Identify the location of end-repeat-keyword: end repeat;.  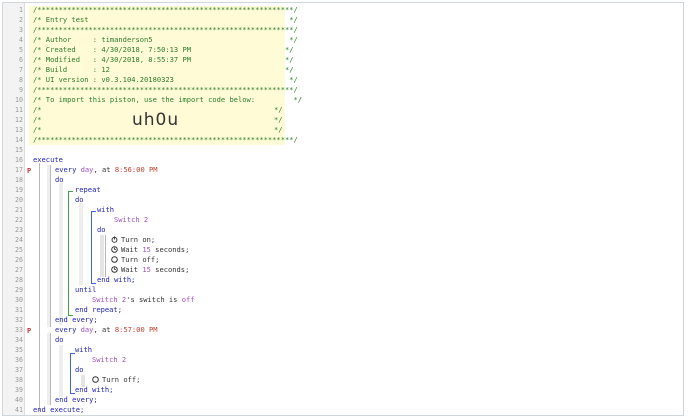
(98, 310).